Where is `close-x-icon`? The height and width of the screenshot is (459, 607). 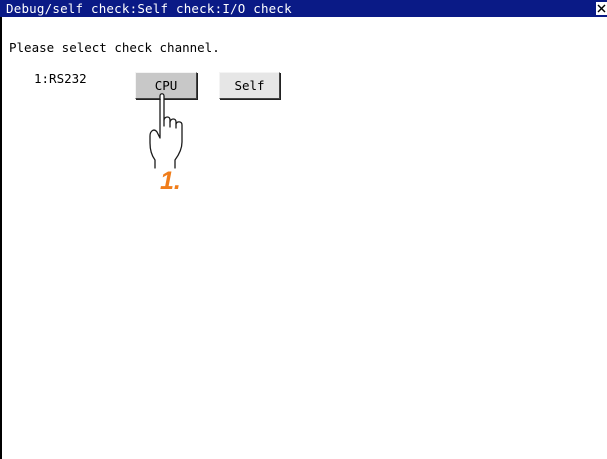 close-x-icon is located at coordinates (601, 8).